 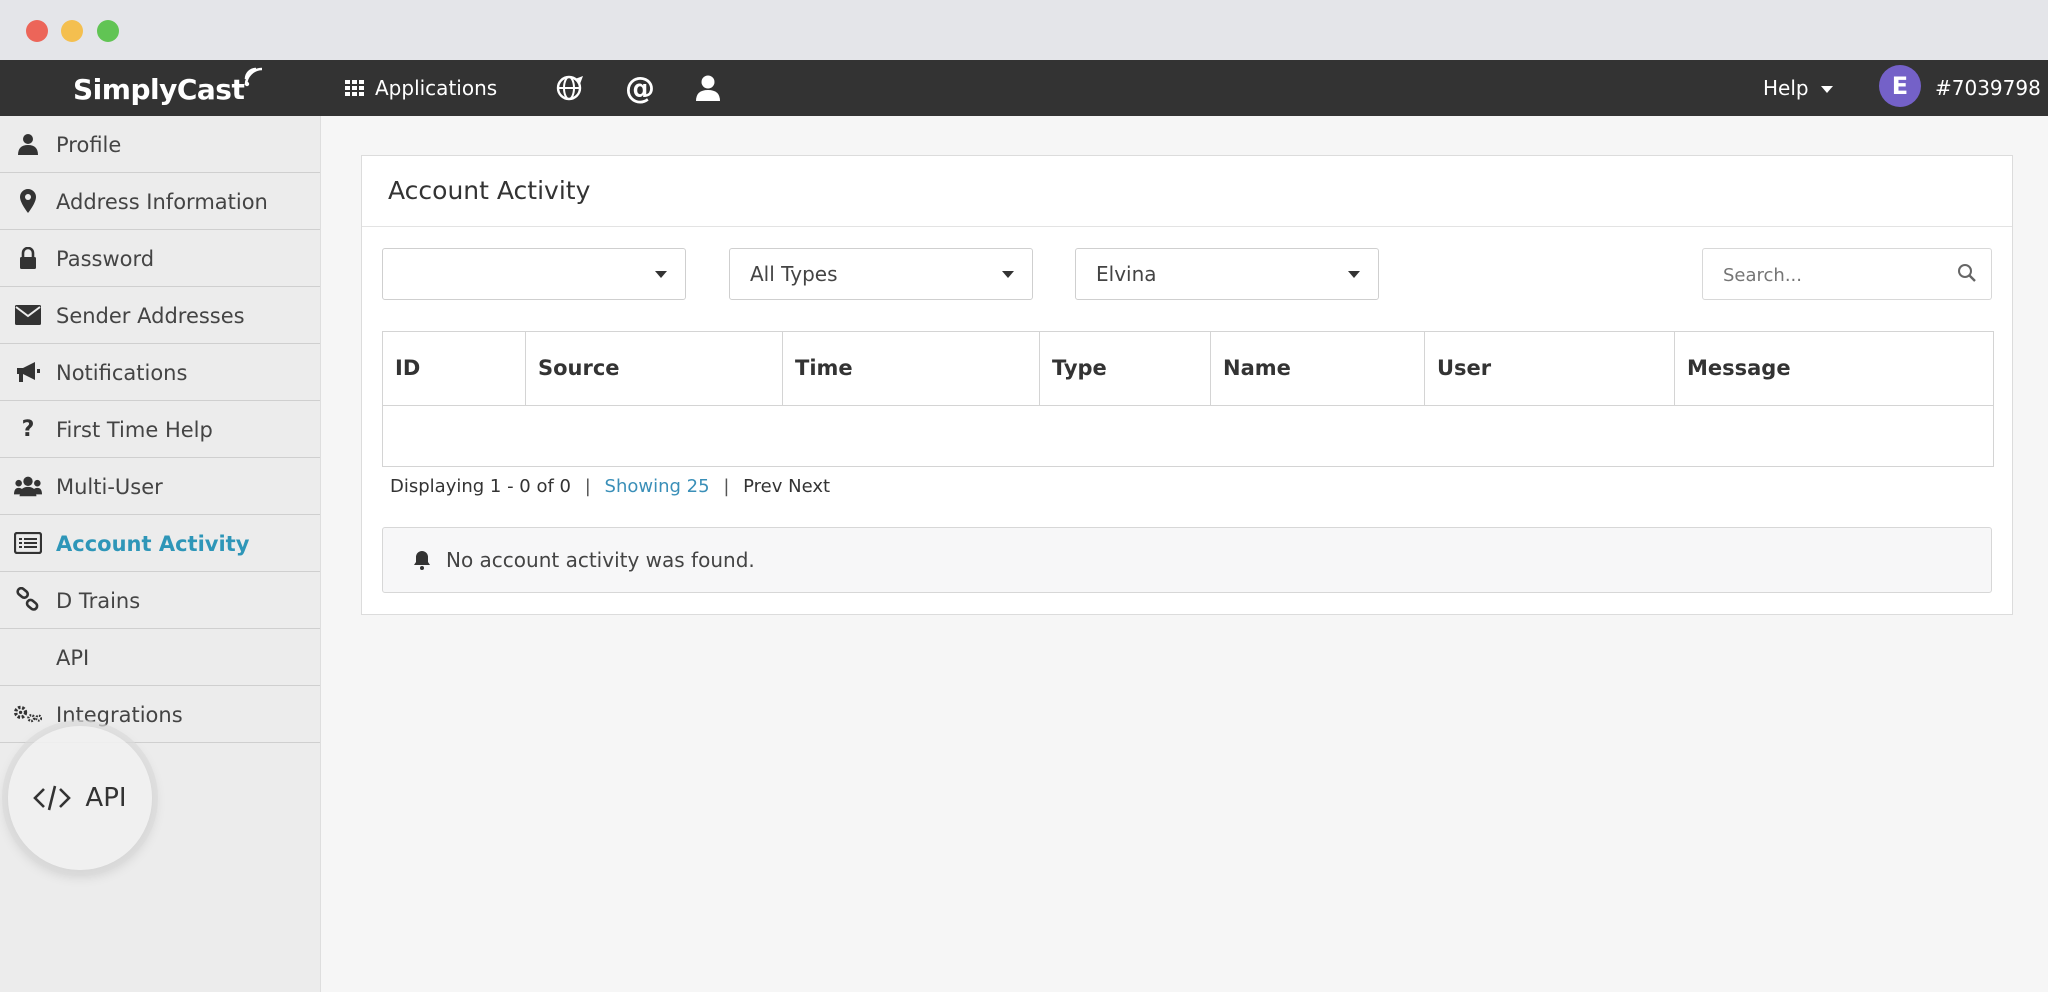 What do you see at coordinates (108, 31) in the screenshot?
I see `maximize-window-button` at bounding box center [108, 31].